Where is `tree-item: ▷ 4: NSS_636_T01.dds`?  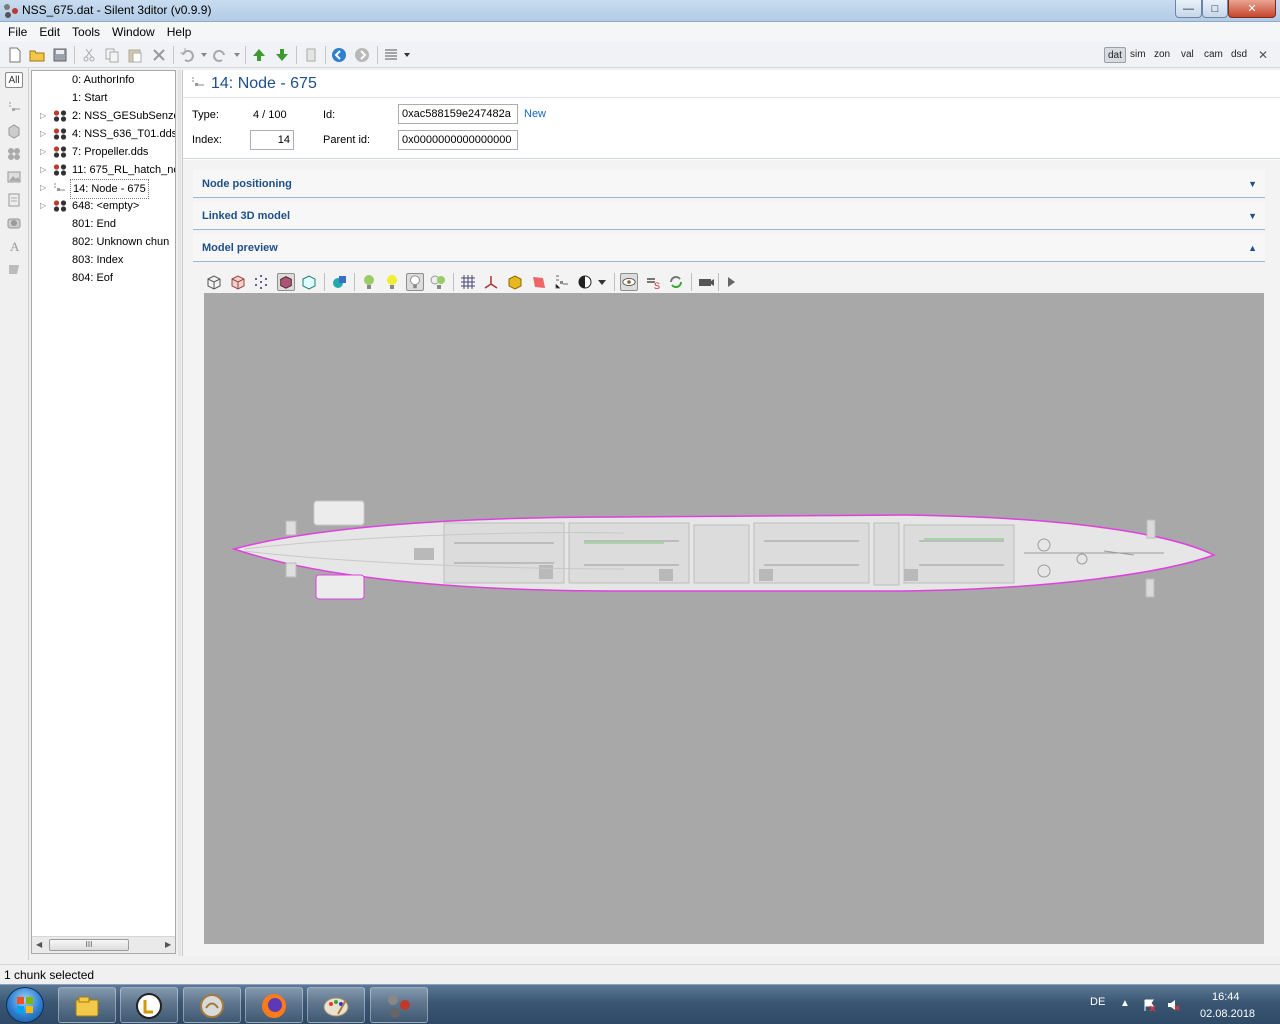
tree-item: ▷ 4: NSS_636_T01.dds is located at coordinates (103, 134).